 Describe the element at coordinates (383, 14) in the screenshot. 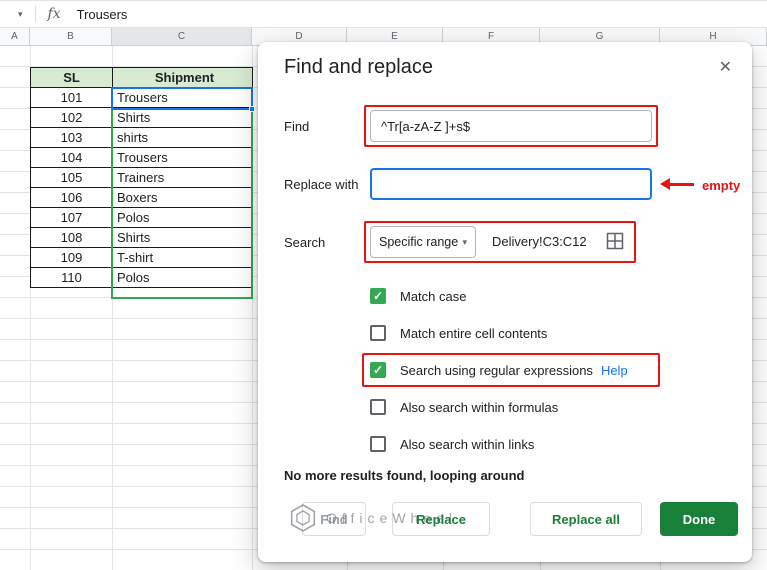

I see `formula-bar: ▾ fx Trousers` at that location.